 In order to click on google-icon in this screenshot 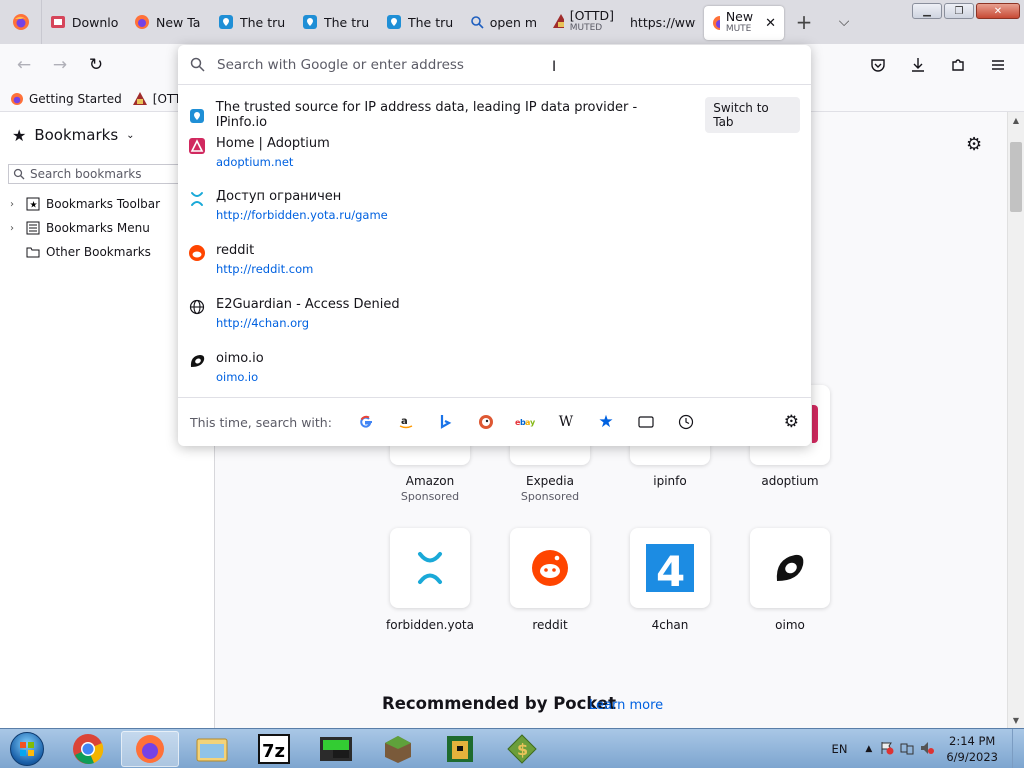, I will do `click(366, 422)`.